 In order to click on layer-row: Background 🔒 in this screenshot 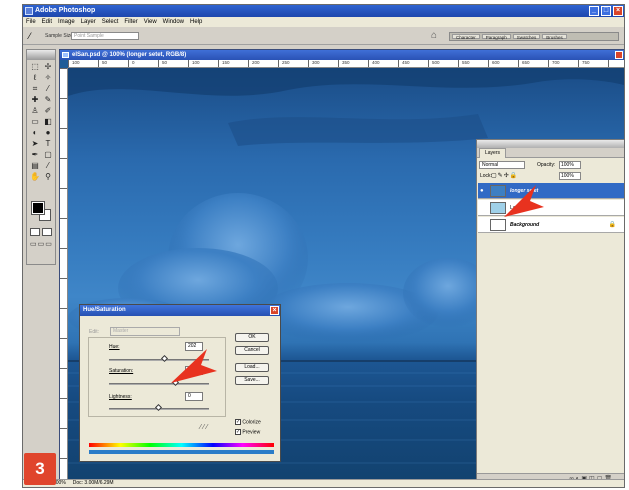, I will do `click(551, 225)`.